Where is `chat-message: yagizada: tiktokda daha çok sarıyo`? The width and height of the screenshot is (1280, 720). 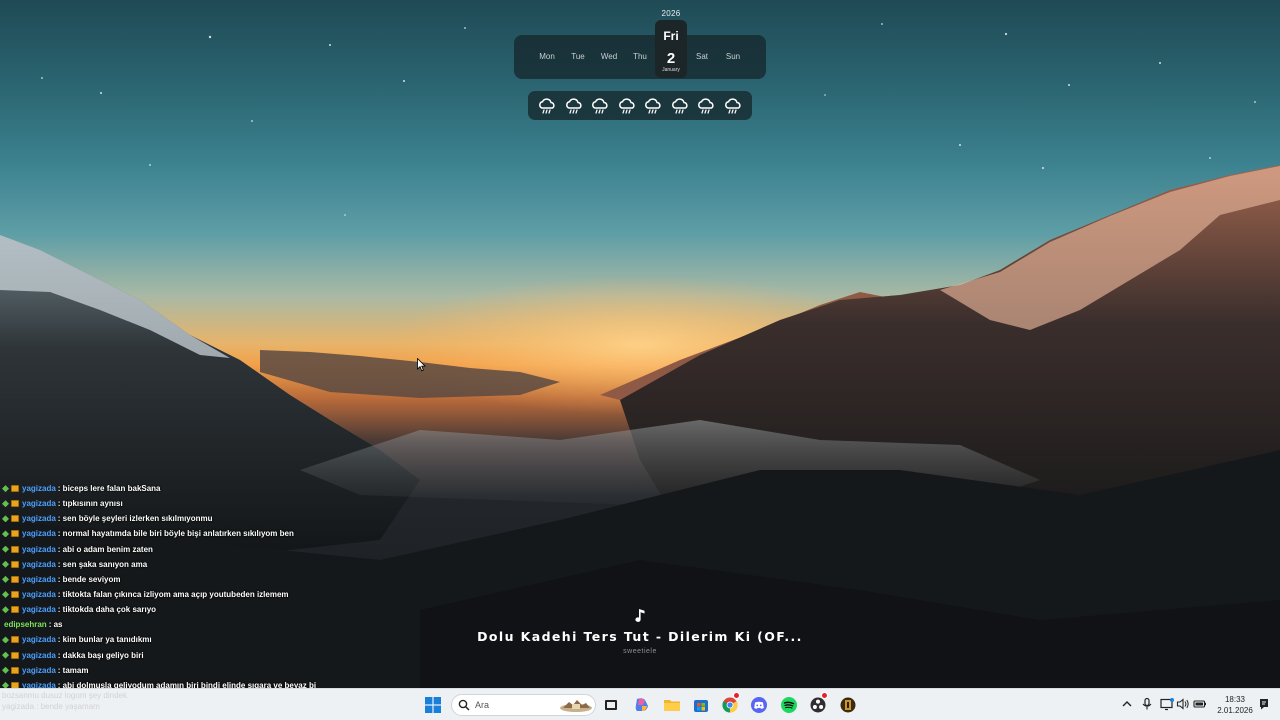
chat-message: yagizada: tiktokda daha çok sarıyo is located at coordinates (165, 609).